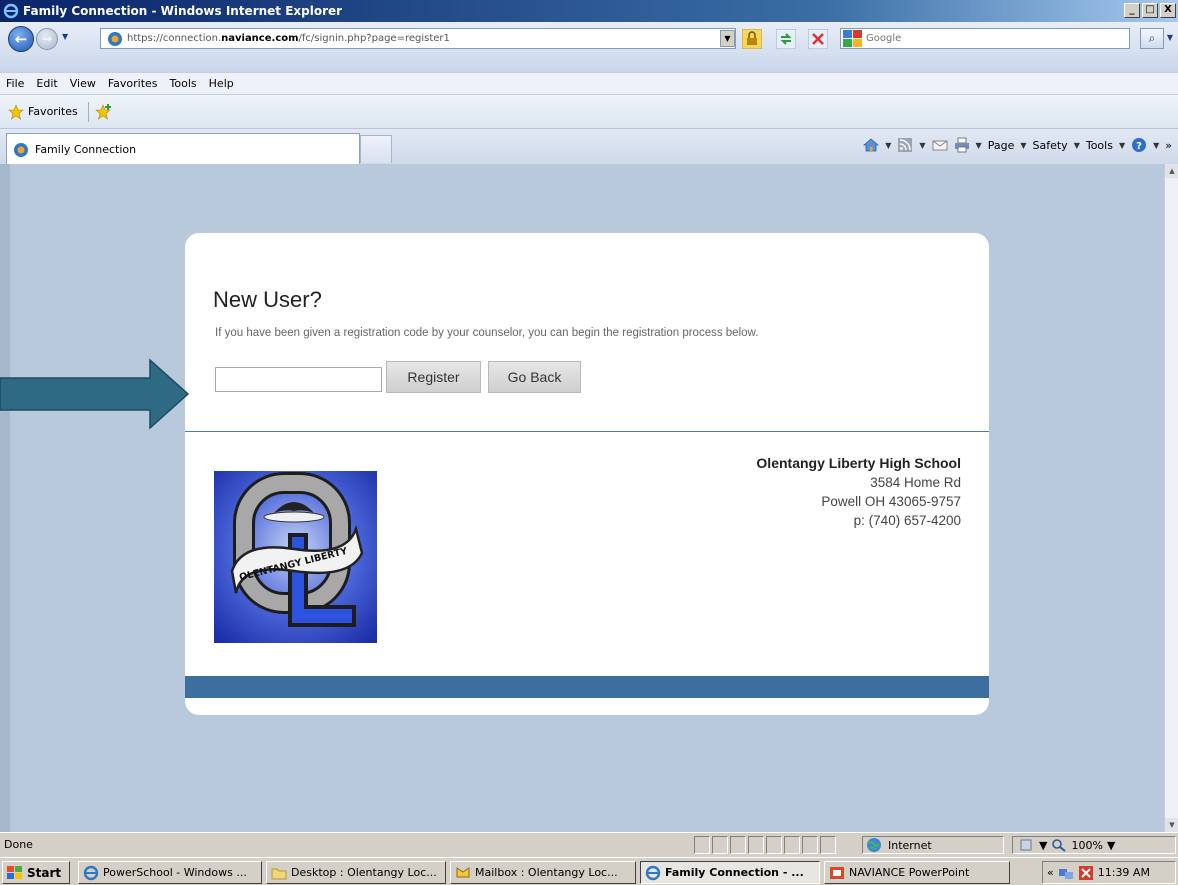 The width and height of the screenshot is (1178, 885). I want to click on command-bar: ▼ ▼ ▼ Page ▼ Safety ▼ Tools ▼ ? ▼ », so click(1017, 145).